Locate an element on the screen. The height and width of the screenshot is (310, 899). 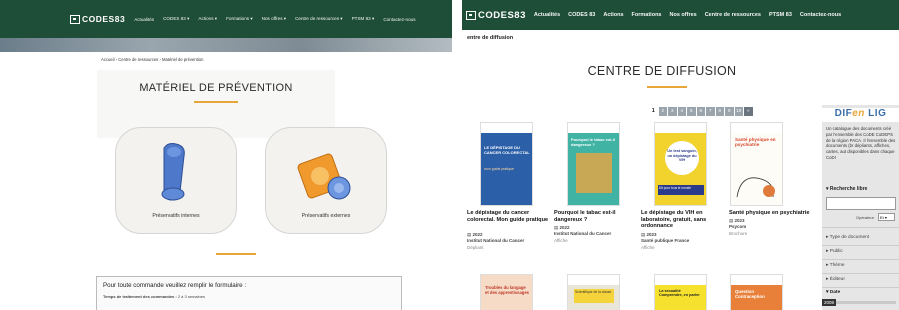
facet-type-document: ▸ Type de document is located at coordinates (847, 237).